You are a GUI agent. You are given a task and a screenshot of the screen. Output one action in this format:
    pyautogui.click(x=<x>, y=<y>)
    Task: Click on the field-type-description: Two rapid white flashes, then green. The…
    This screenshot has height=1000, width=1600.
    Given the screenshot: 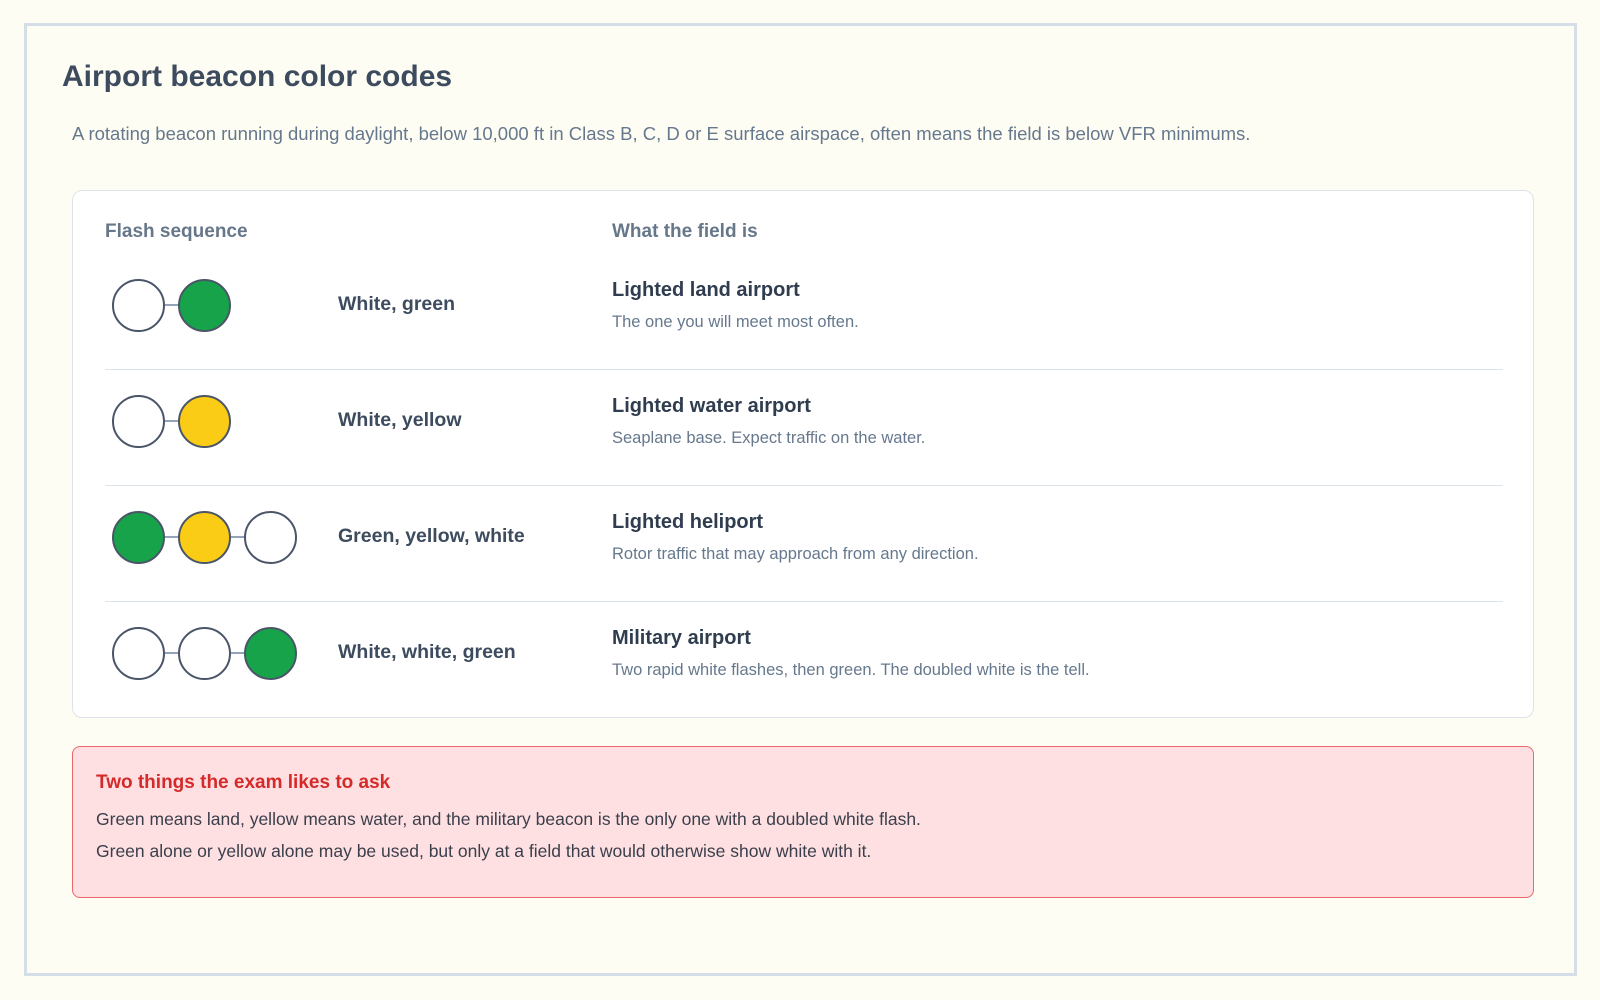 What is the action you would take?
    pyautogui.click(x=851, y=670)
    